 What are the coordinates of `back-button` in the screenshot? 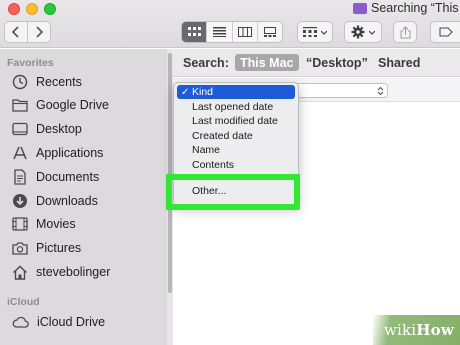 It's located at (16, 32).